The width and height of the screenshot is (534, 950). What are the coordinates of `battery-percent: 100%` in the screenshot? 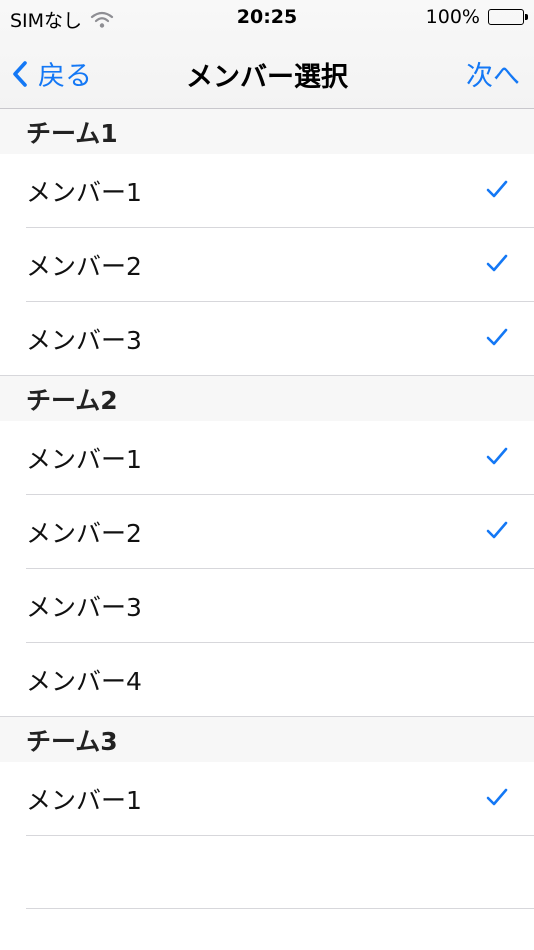 It's located at (452, 17).